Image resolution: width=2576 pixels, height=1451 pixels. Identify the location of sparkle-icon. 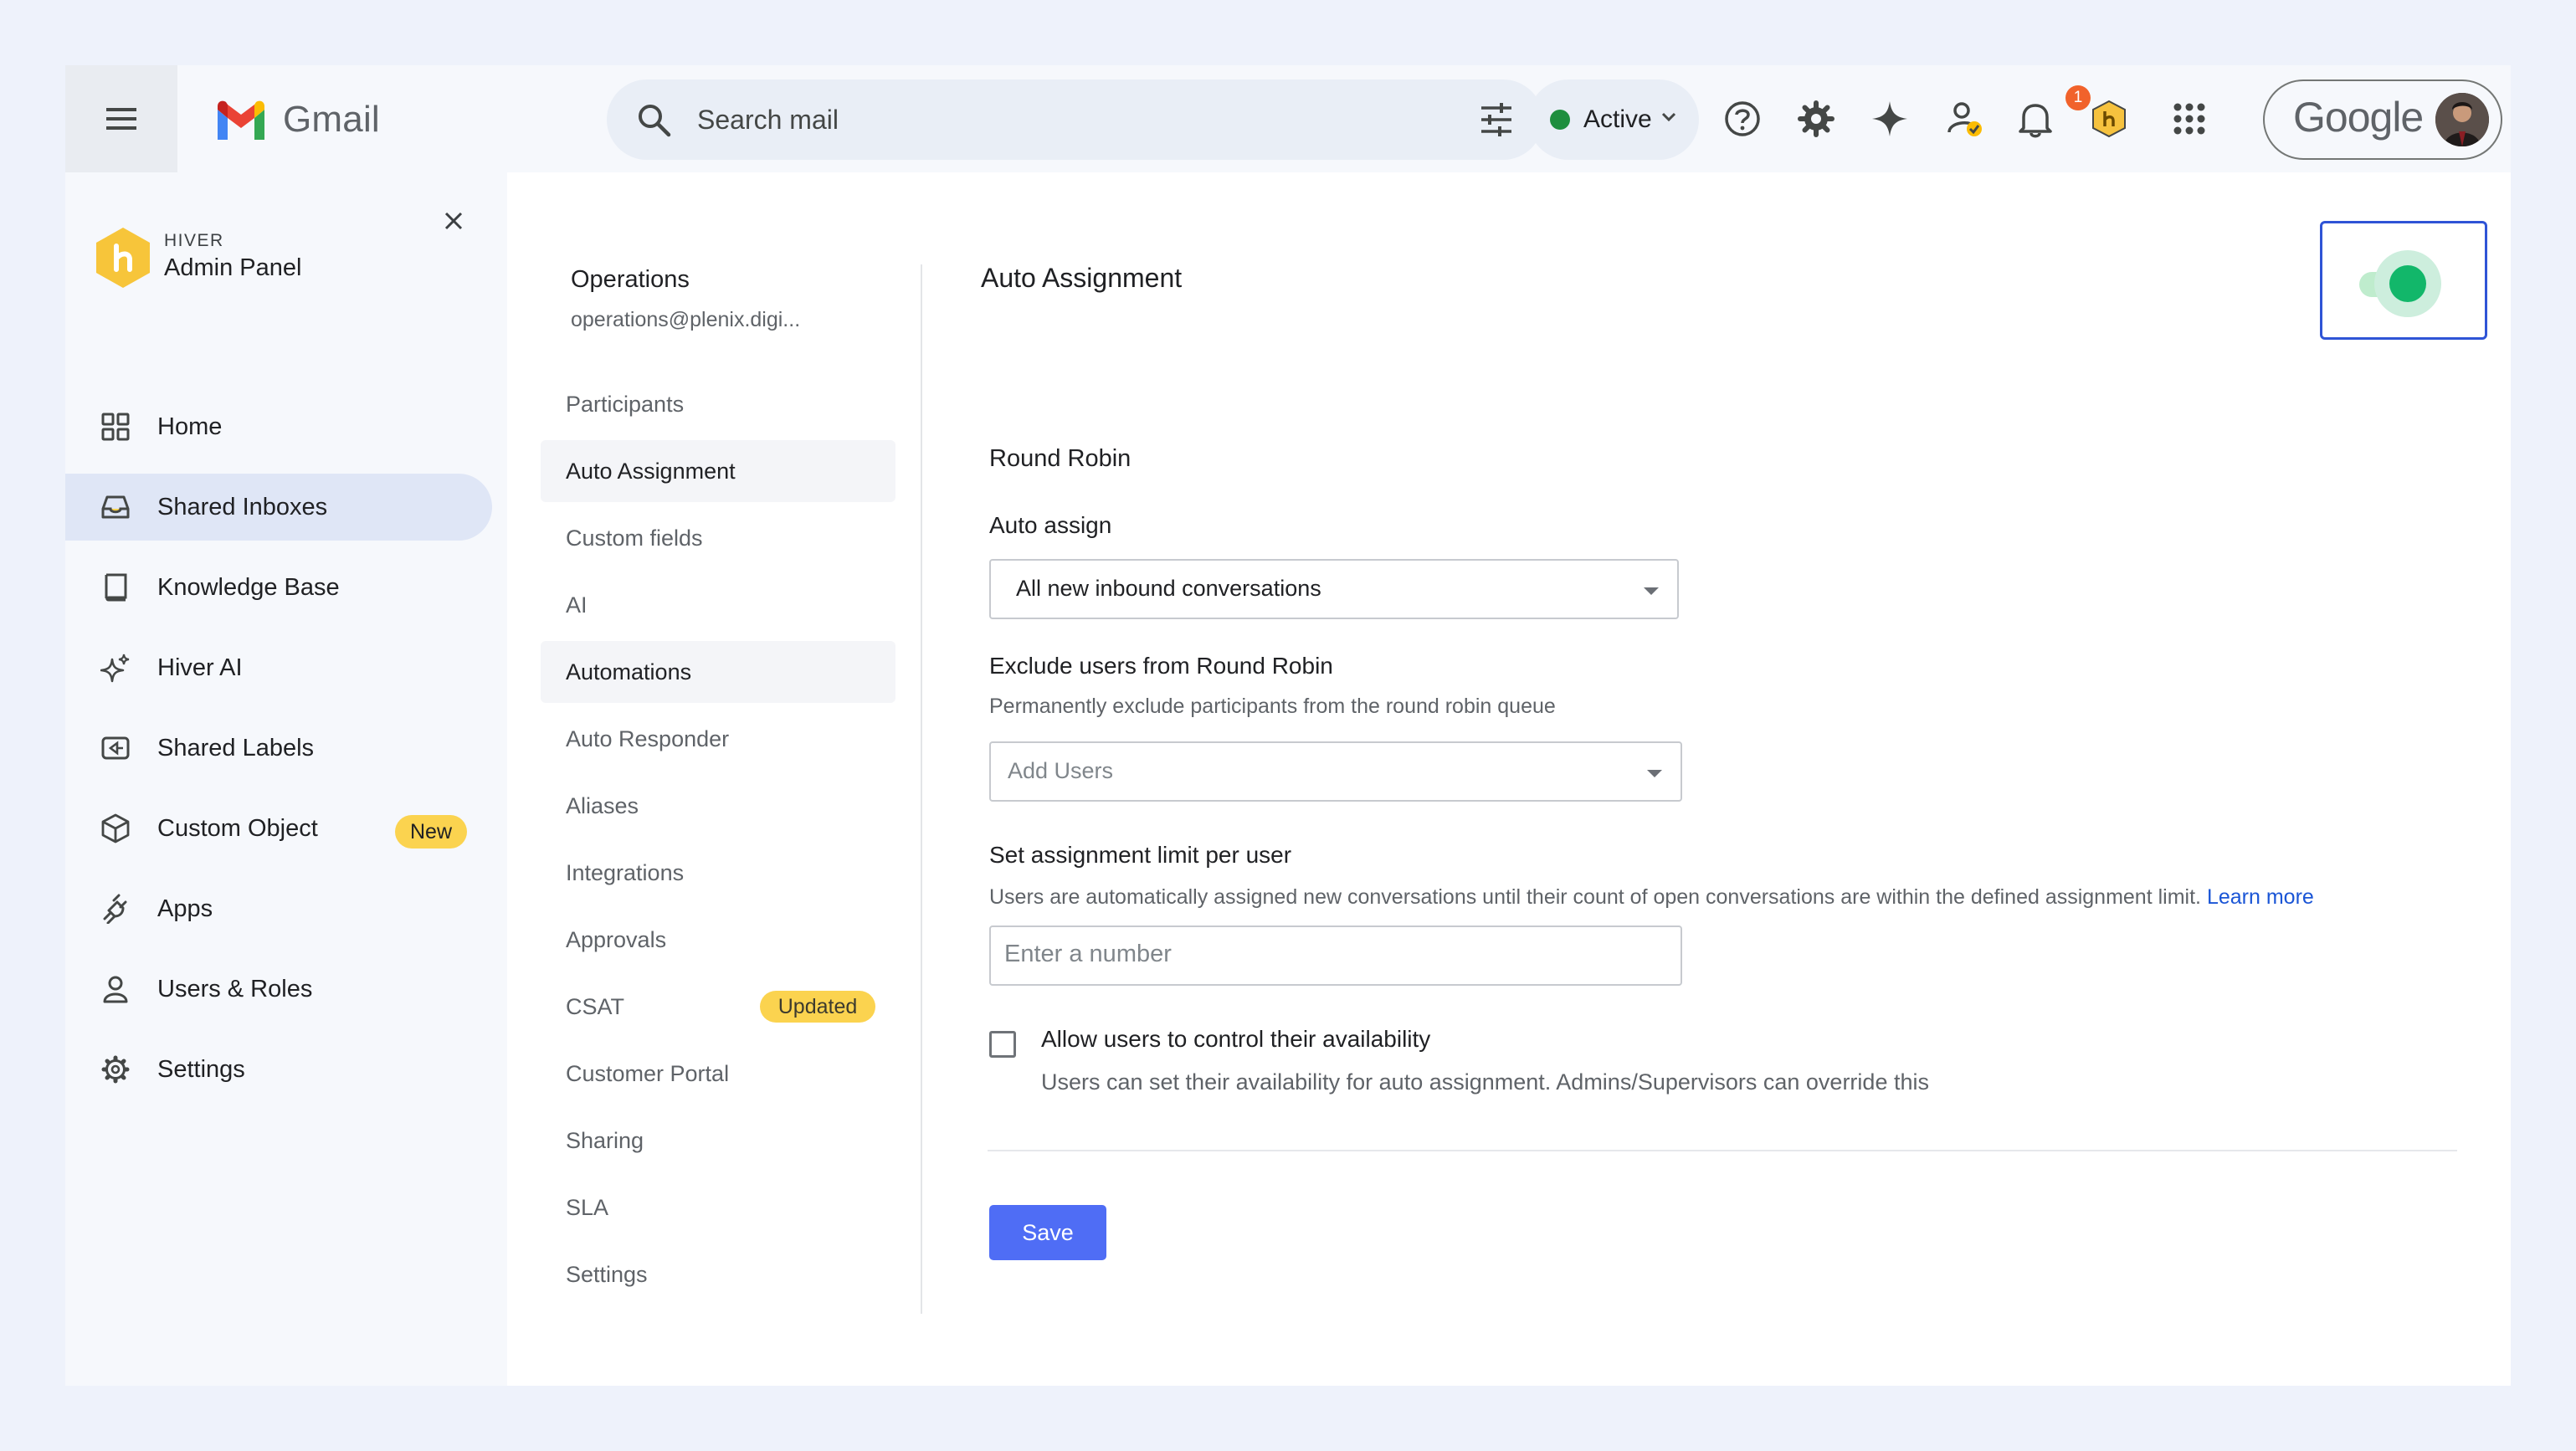
(115, 668).